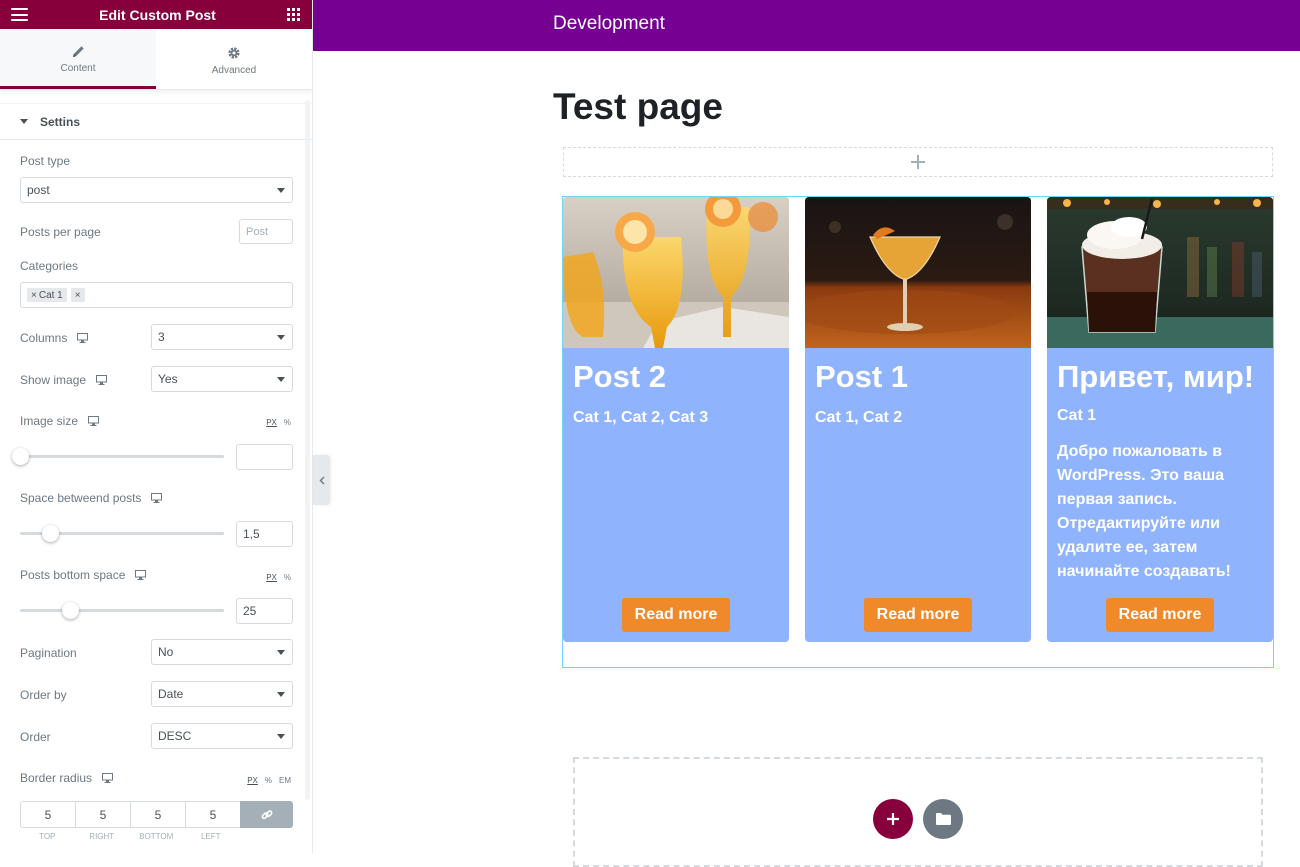 This screenshot has width=1300, height=867. Describe the element at coordinates (806, 25) in the screenshot. I see `site-header` at that location.